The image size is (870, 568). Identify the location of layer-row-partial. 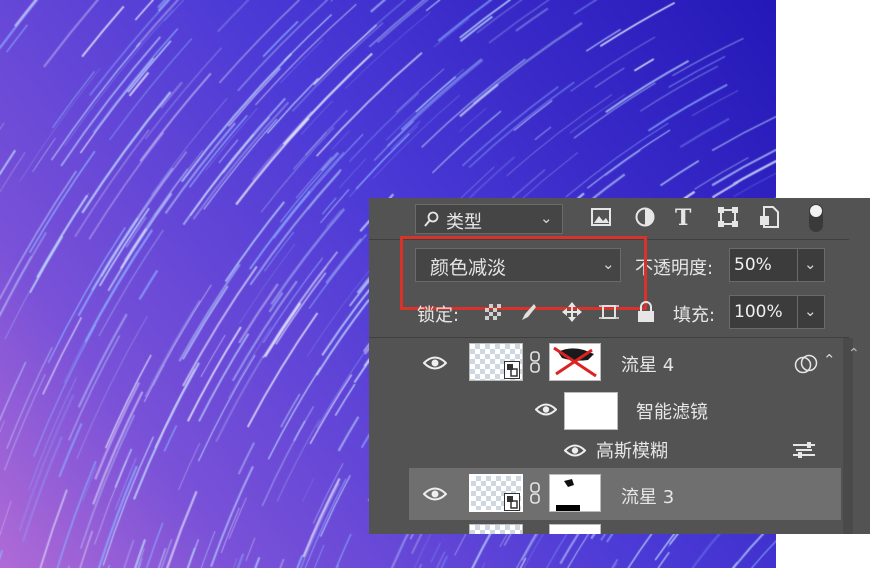
(625, 528).